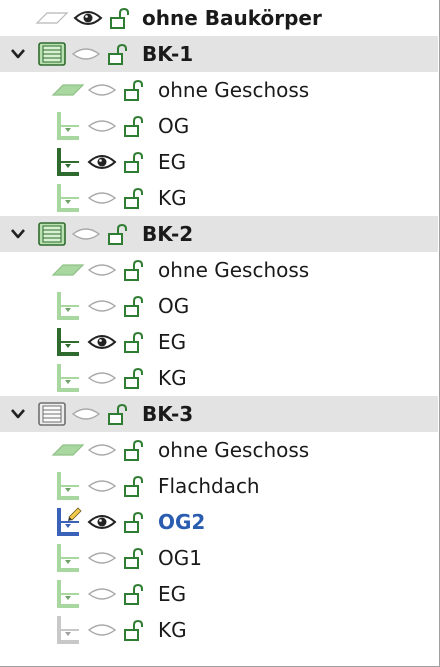 The width and height of the screenshot is (440, 667). Describe the element at coordinates (219, 234) in the screenshot. I see `tree-group-bk-2: BK-2` at that location.